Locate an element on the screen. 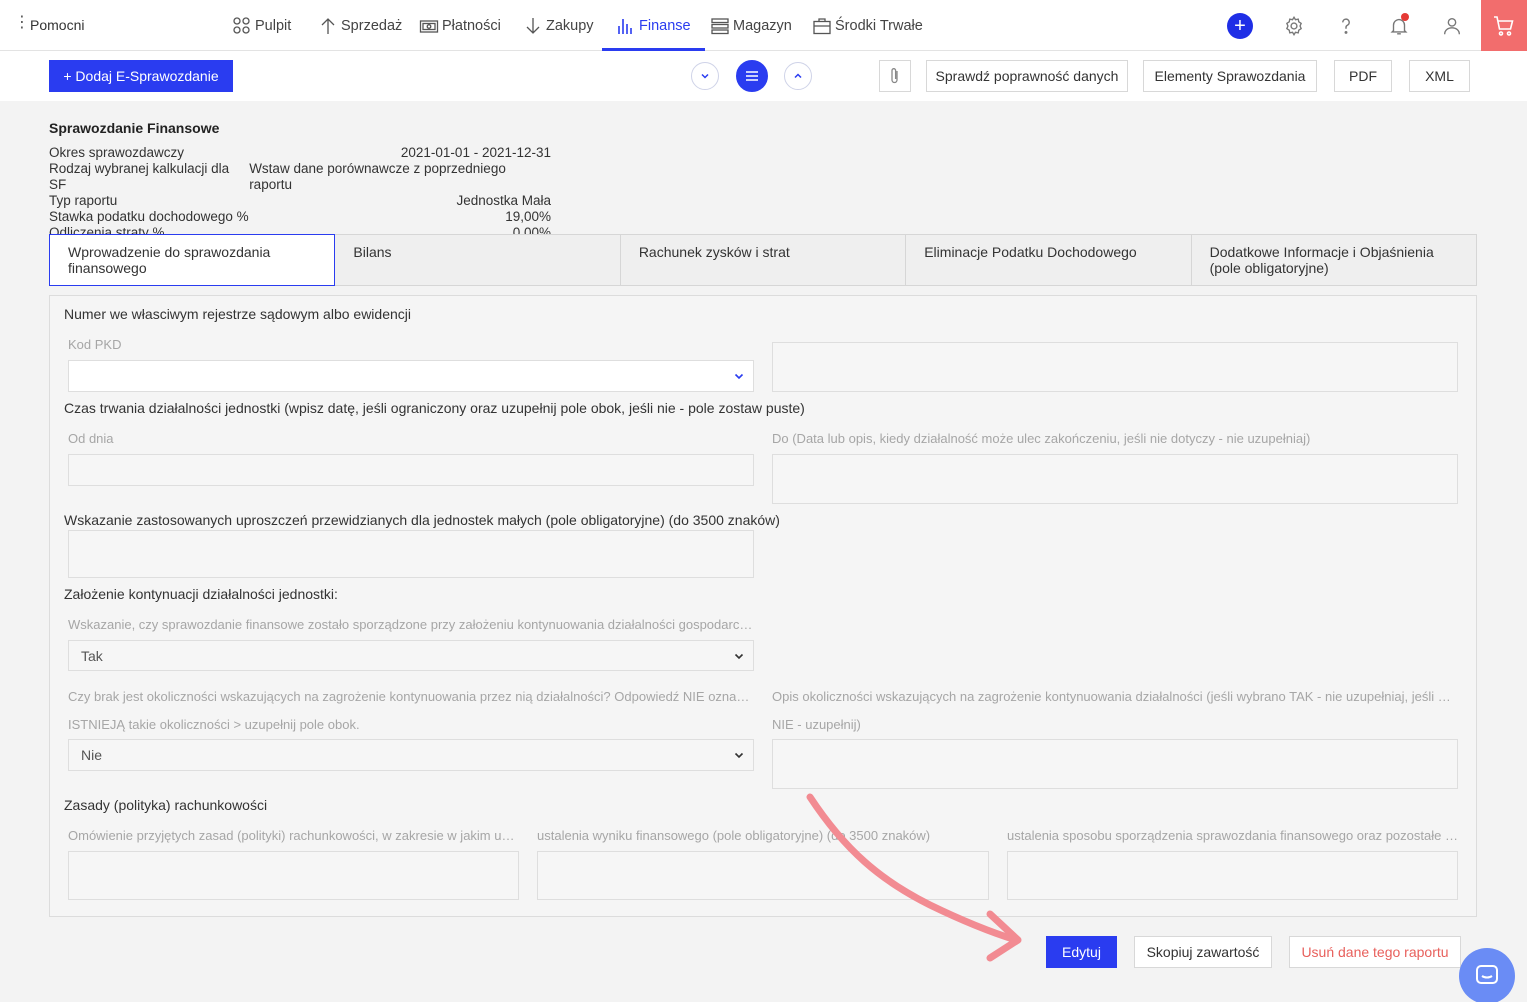 The width and height of the screenshot is (1527, 1002). nav-item-magazyn: Magazyn is located at coordinates (751, 25).